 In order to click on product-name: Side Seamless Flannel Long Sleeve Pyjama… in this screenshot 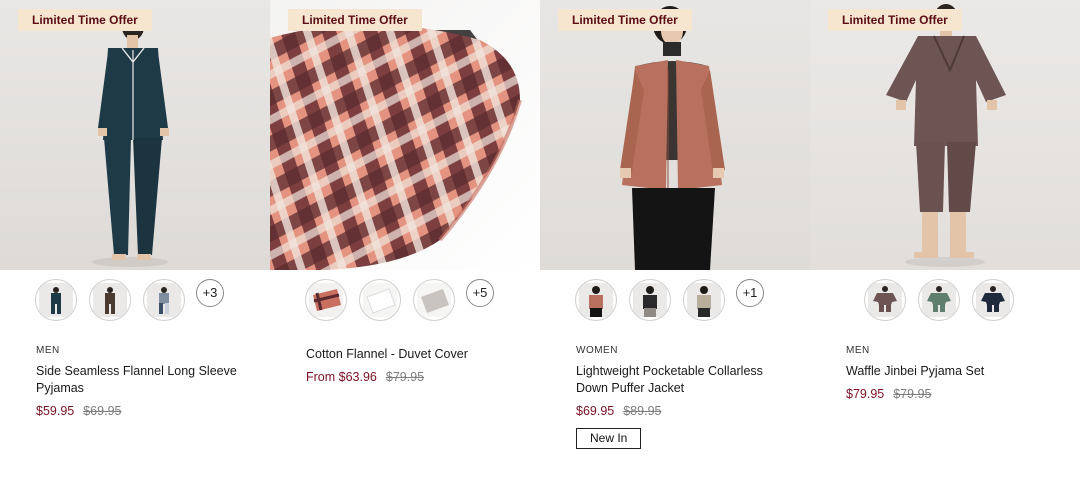, I will do `click(143, 380)`.